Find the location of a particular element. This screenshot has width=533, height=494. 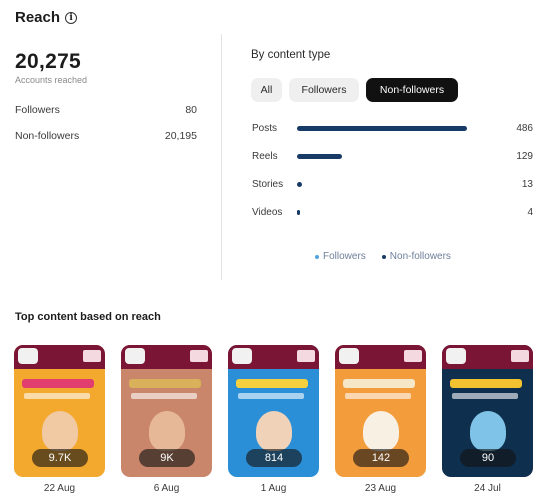

filter-chips: All Followers Non-followers is located at coordinates (392, 90).